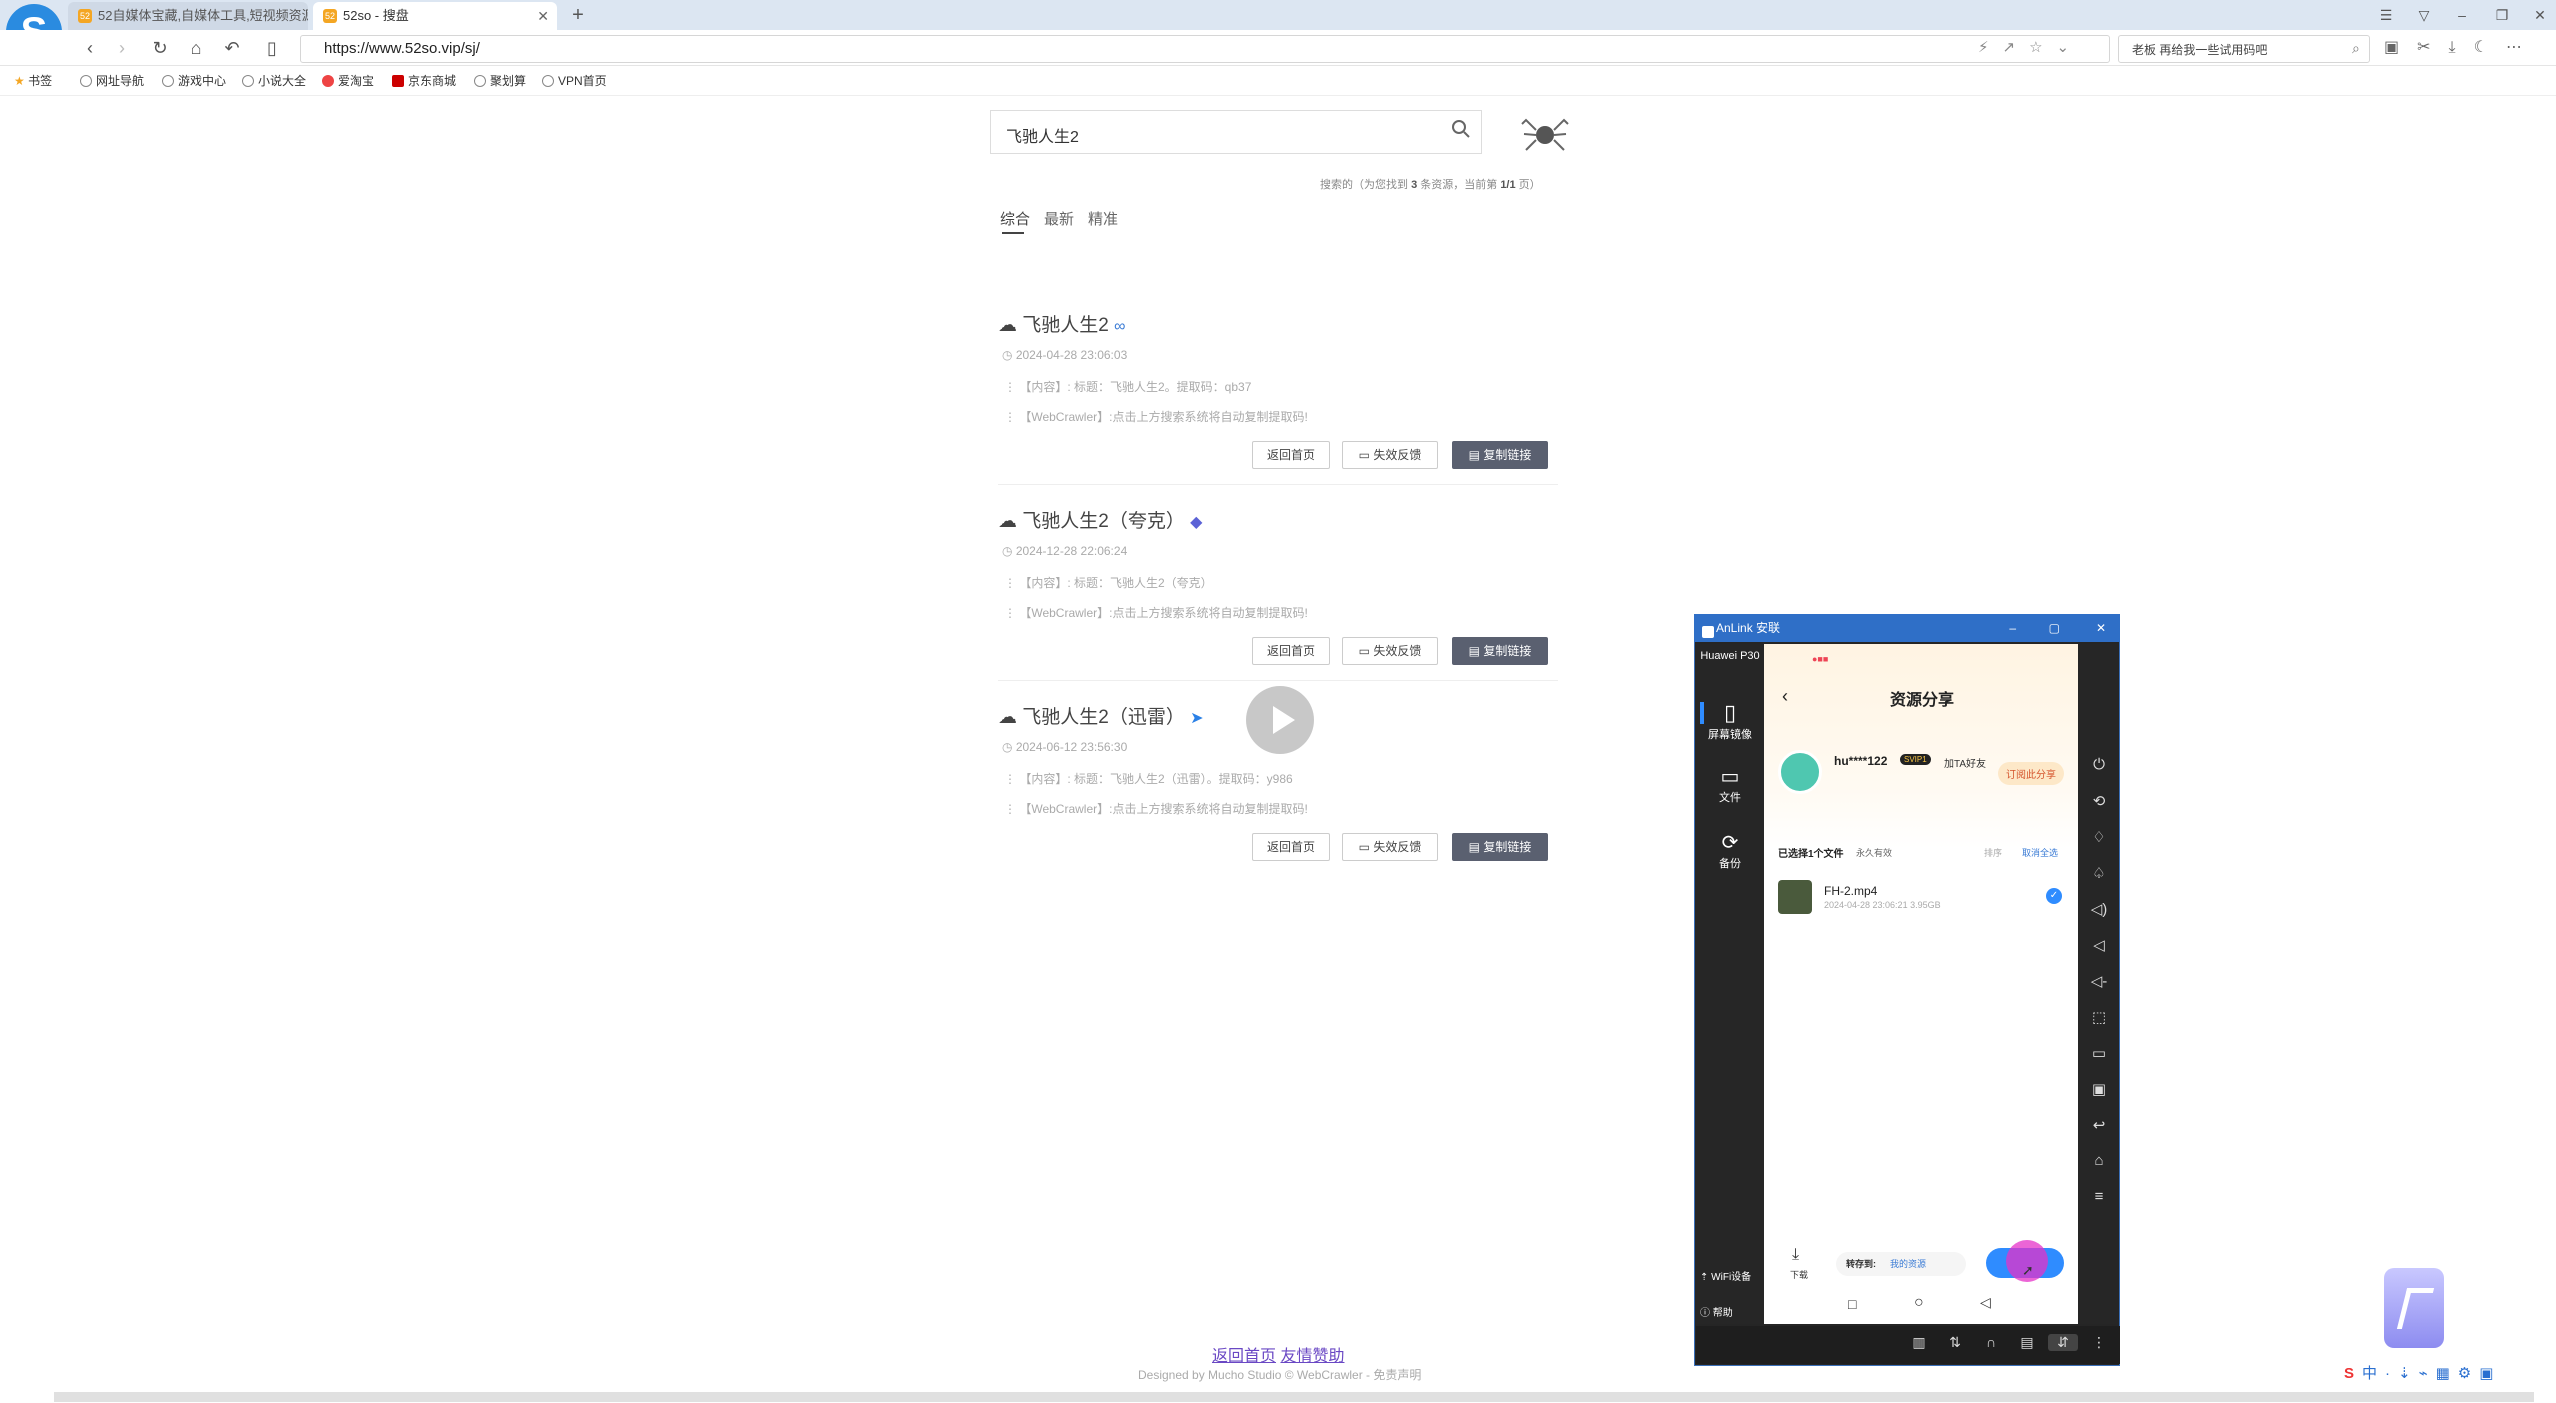 The image size is (2556, 1403). I want to click on address-bar, so click(1205, 49).